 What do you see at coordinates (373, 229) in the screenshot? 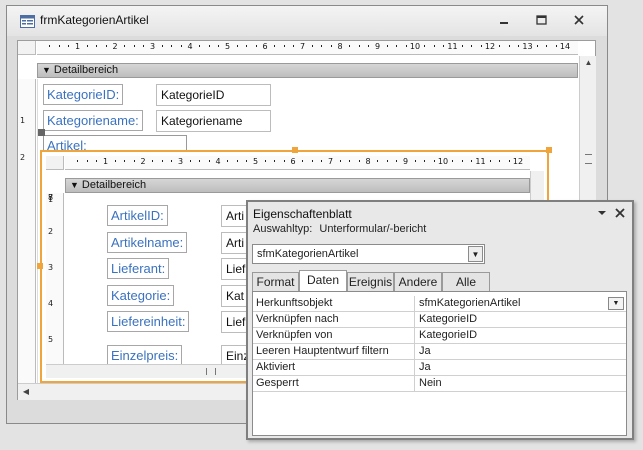
I see `selection-type-value: Unterformular/-bericht` at bounding box center [373, 229].